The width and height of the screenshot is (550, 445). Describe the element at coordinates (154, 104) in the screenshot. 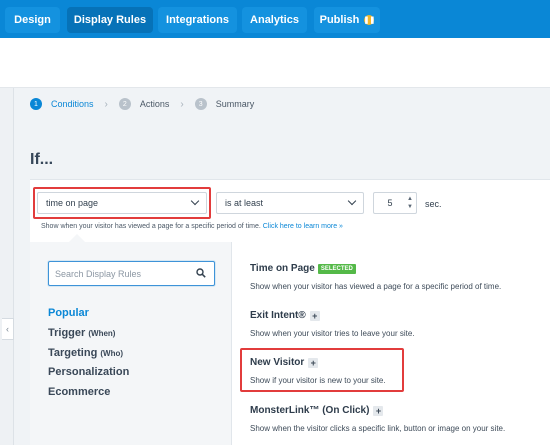

I see `step-label: Actions` at that location.